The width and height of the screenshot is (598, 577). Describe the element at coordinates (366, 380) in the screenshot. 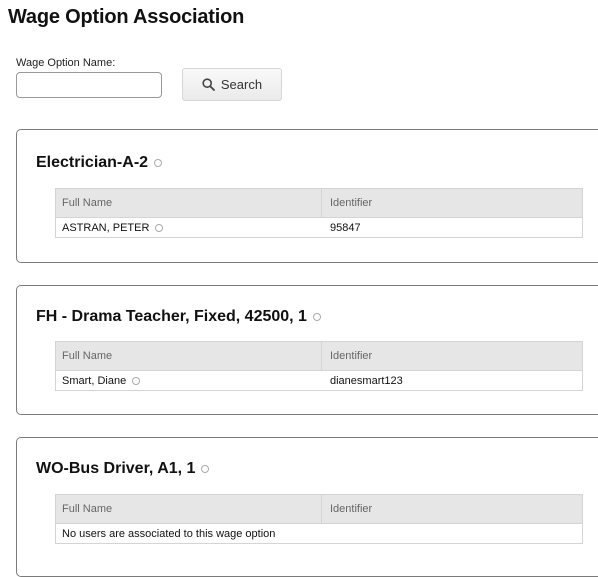

I see `identifier-cell: dianesmart123` at that location.